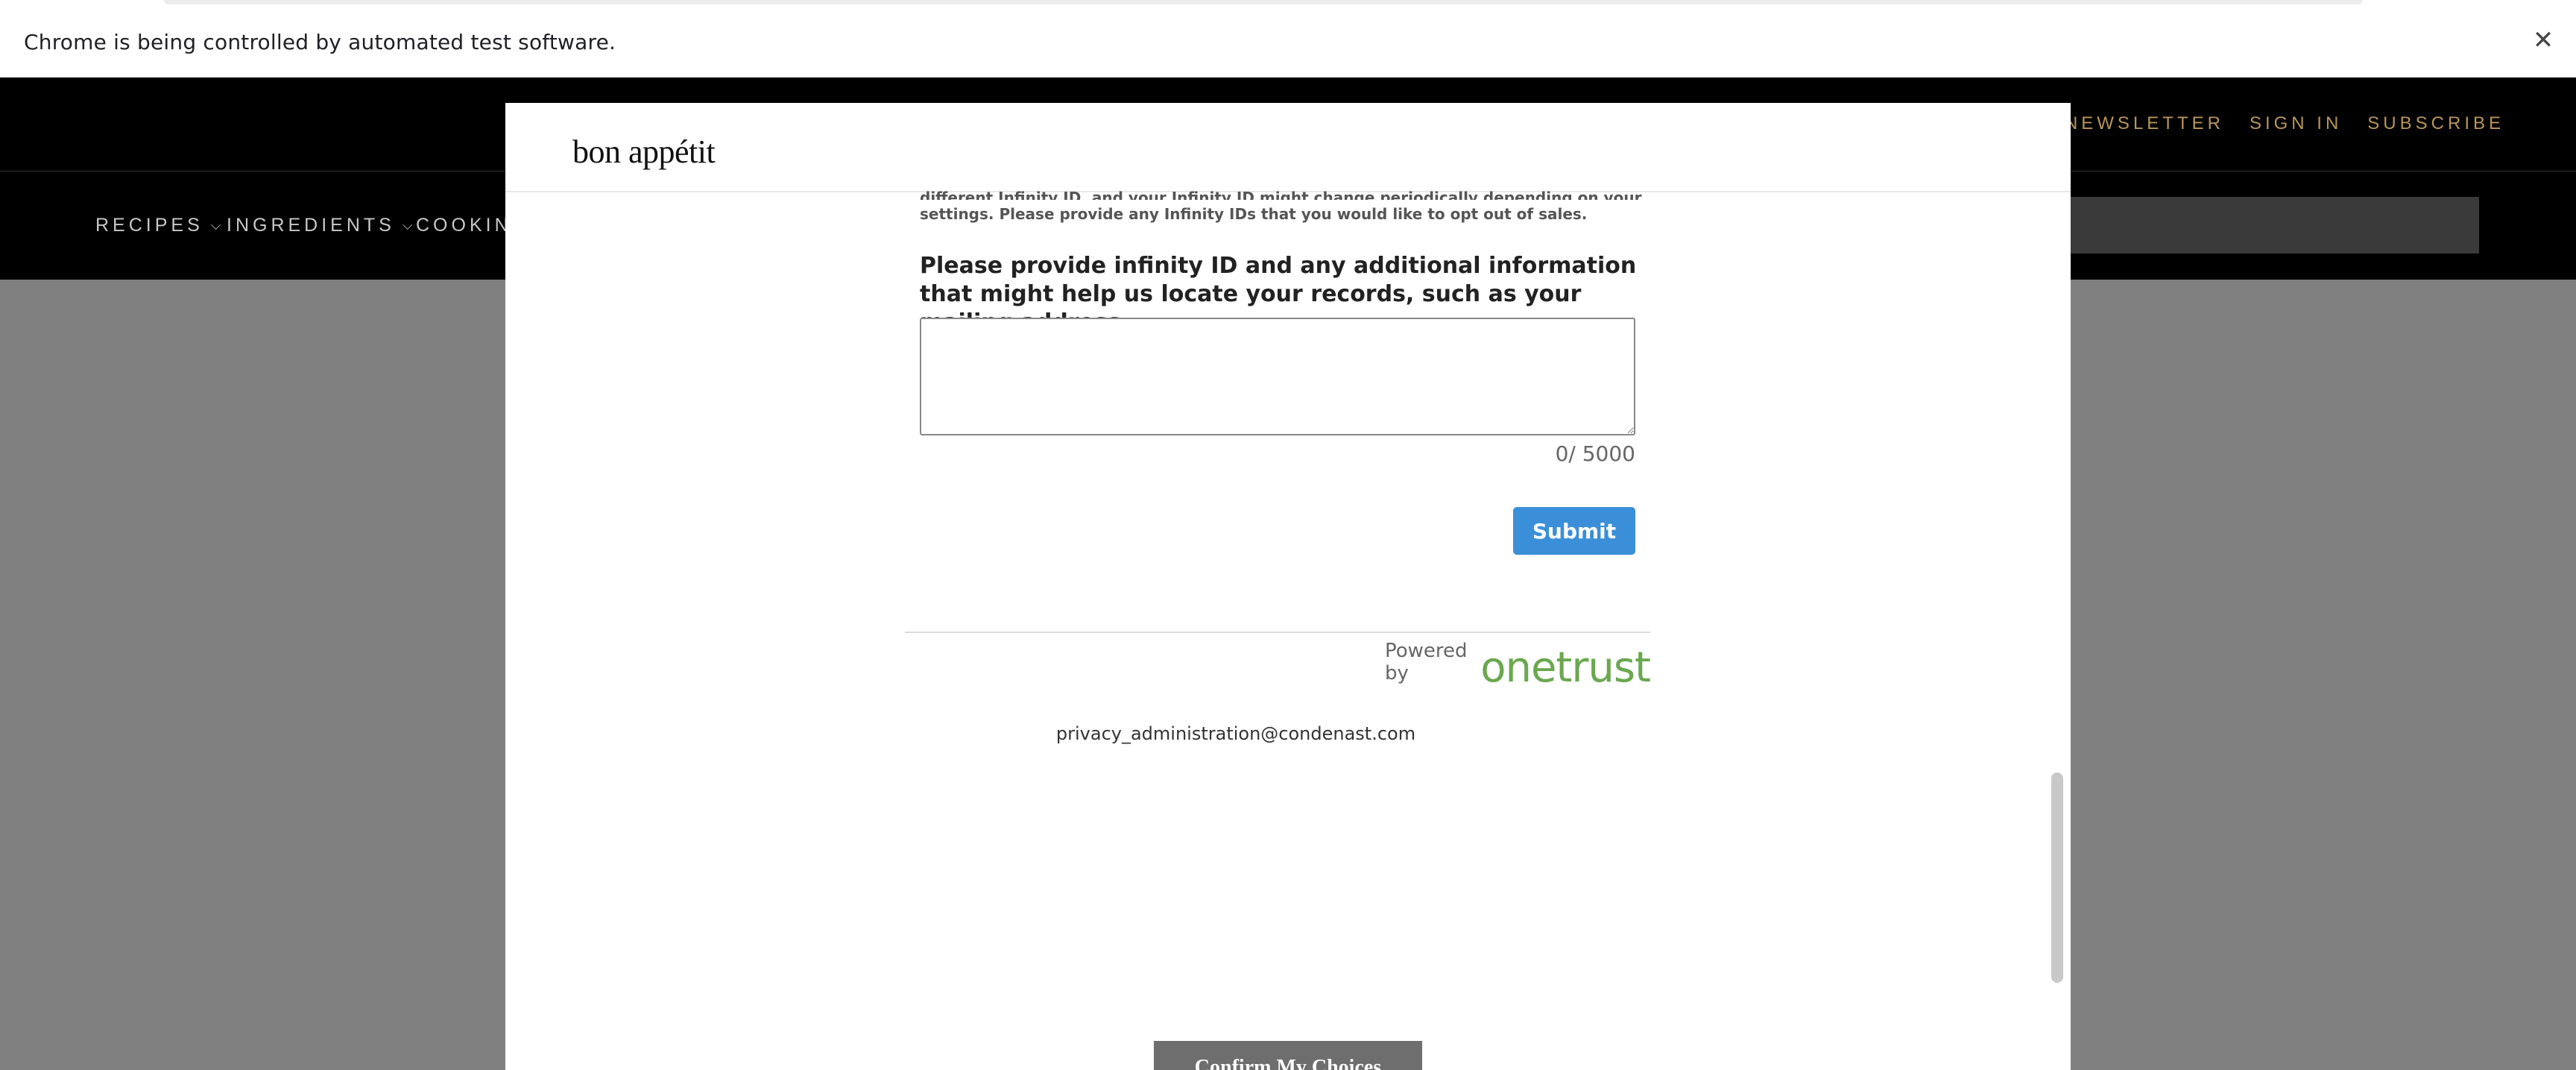 This screenshot has width=2576, height=1070. I want to click on powered-by-onetrust: Powered by onetrust, so click(1518, 666).